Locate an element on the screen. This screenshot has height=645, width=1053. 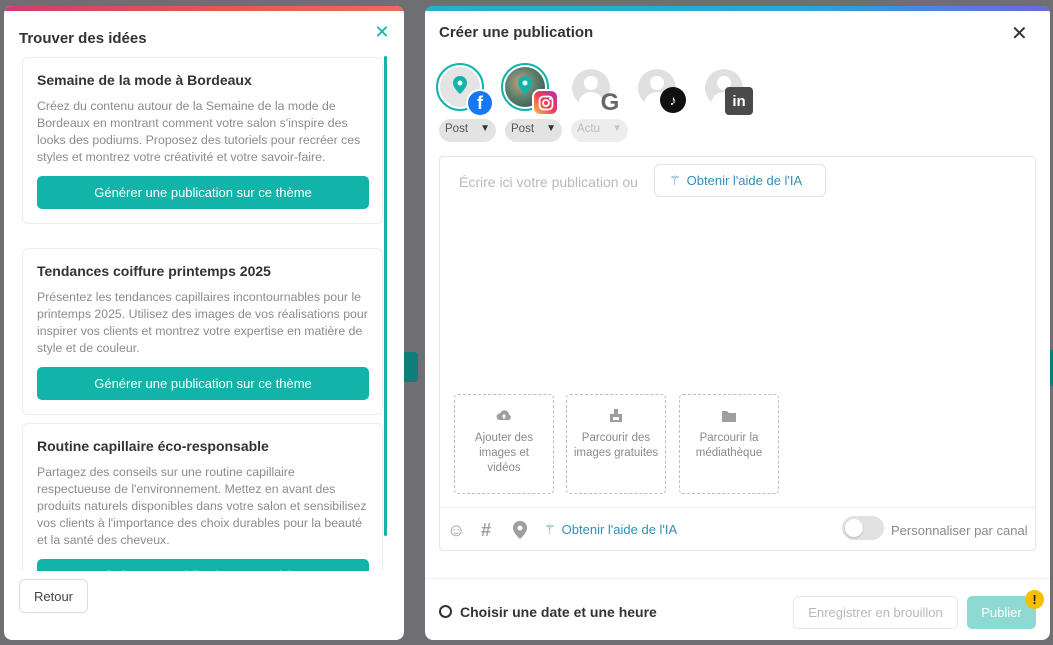
ideas-panel-title: Trouver des idées is located at coordinates (83, 38).